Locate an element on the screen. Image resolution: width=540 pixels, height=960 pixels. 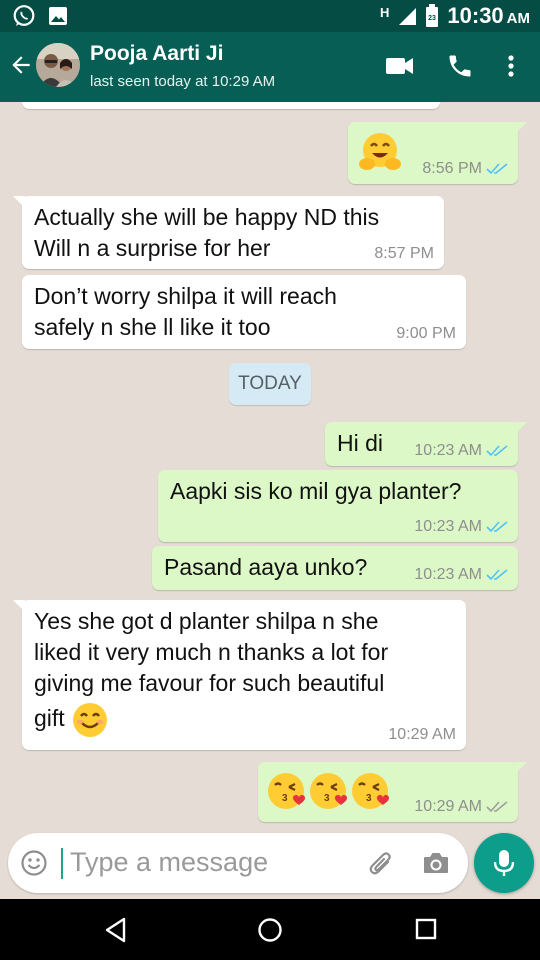
more-options-icon is located at coordinates (511, 66).